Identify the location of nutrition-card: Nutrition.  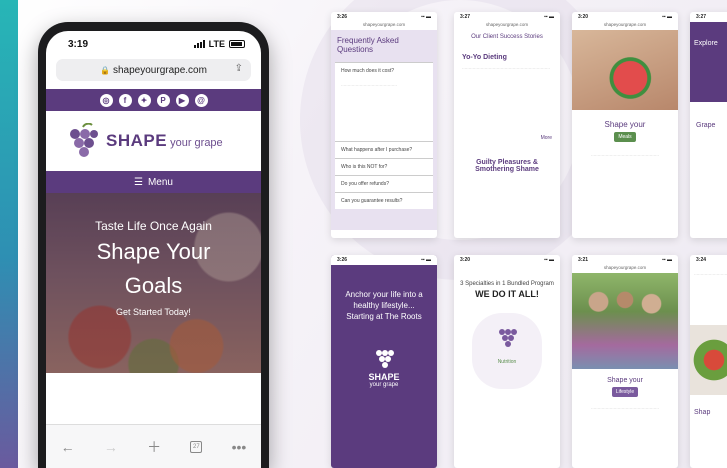
(507, 351).